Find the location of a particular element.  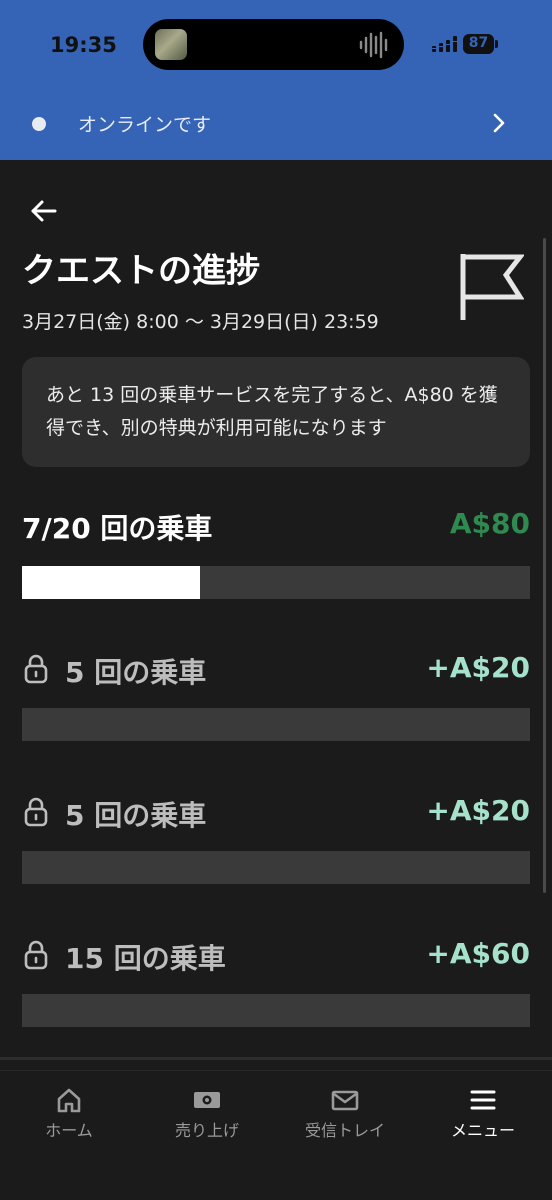

current-progress-fill is located at coordinates (111, 582).